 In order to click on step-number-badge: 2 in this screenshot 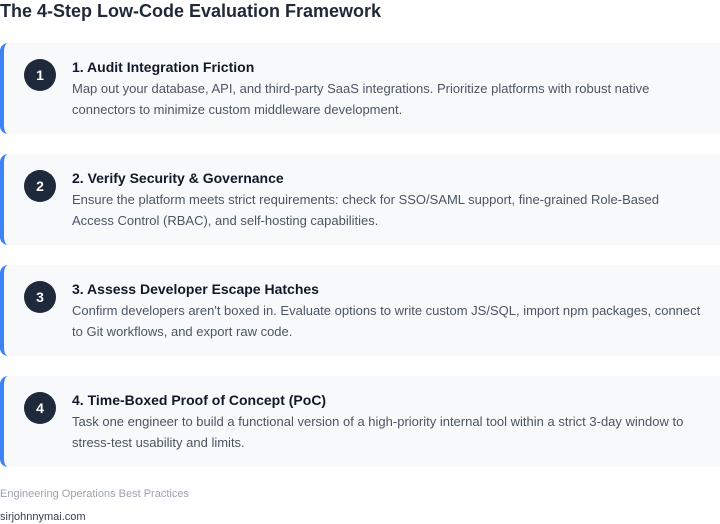, I will do `click(40, 186)`.